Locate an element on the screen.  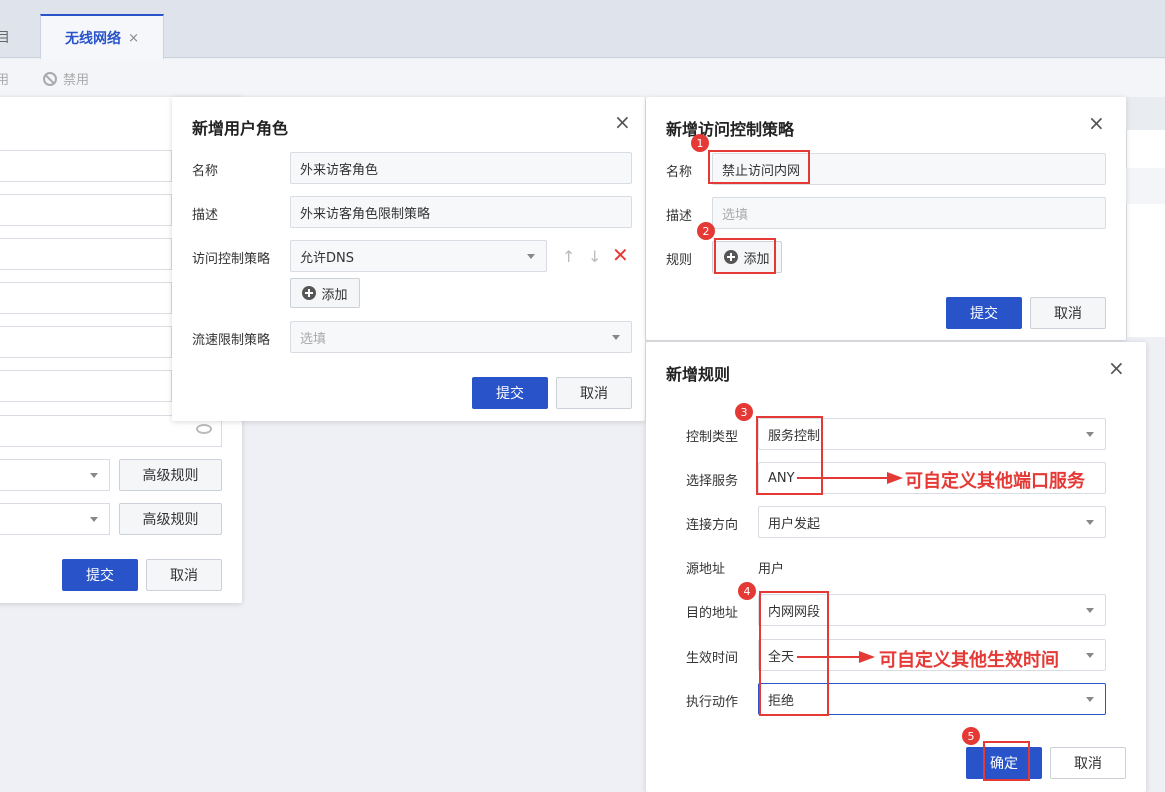
arrow-up-icon: ↑ is located at coordinates (568, 256).